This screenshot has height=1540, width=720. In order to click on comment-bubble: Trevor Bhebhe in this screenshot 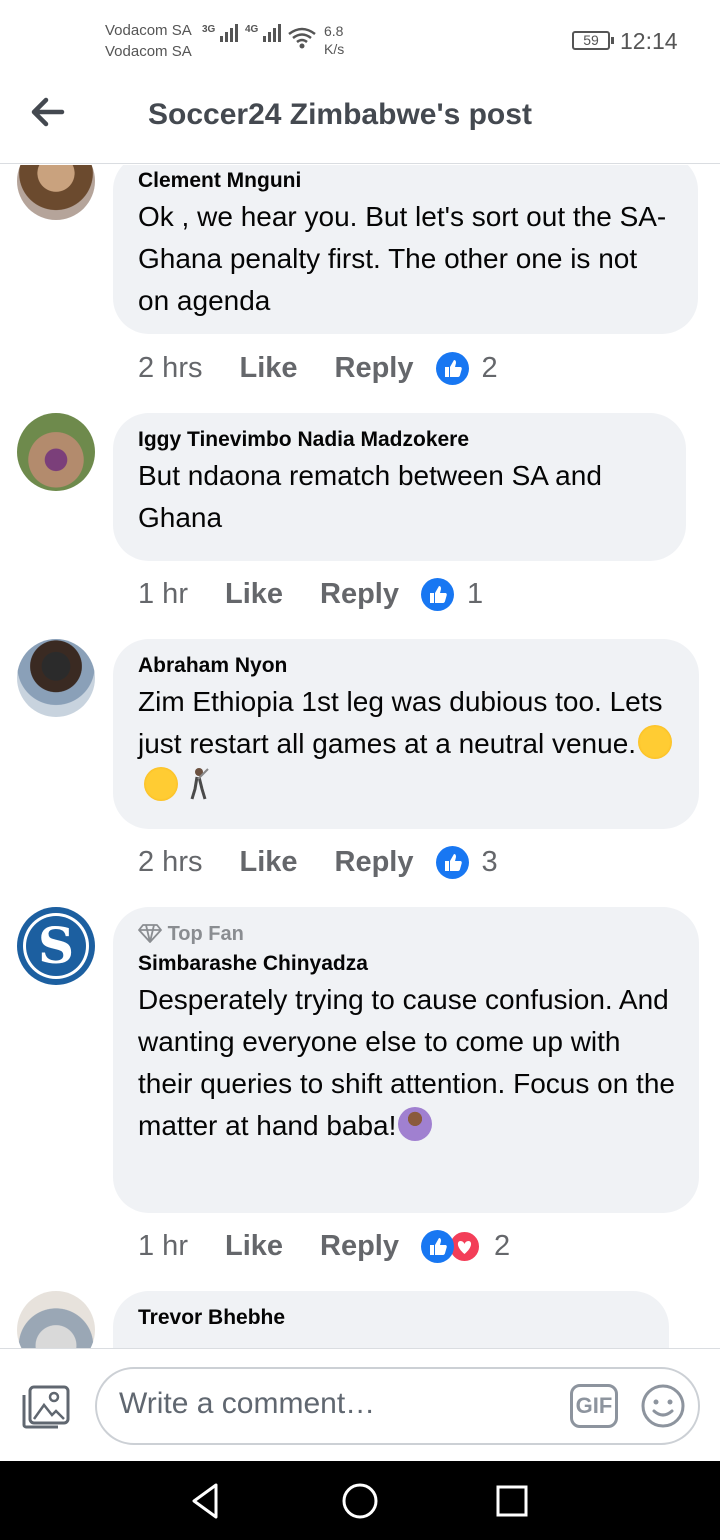, I will do `click(391, 1319)`.